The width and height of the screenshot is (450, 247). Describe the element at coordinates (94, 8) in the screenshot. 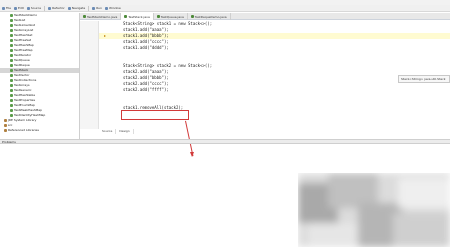

I see `run-icon` at that location.